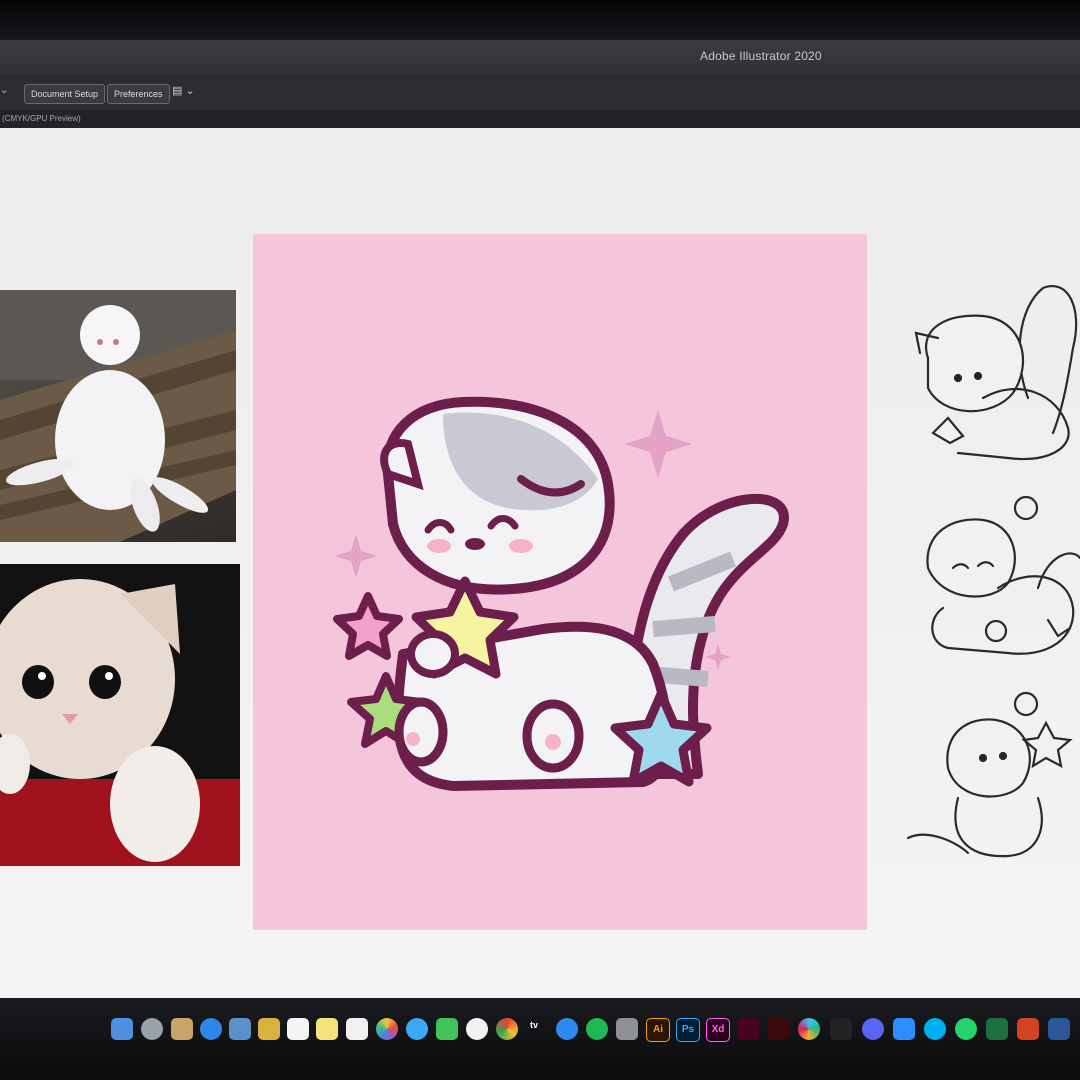 This screenshot has height=1080, width=1080. I want to click on appstore-icon, so click(567, 1029).